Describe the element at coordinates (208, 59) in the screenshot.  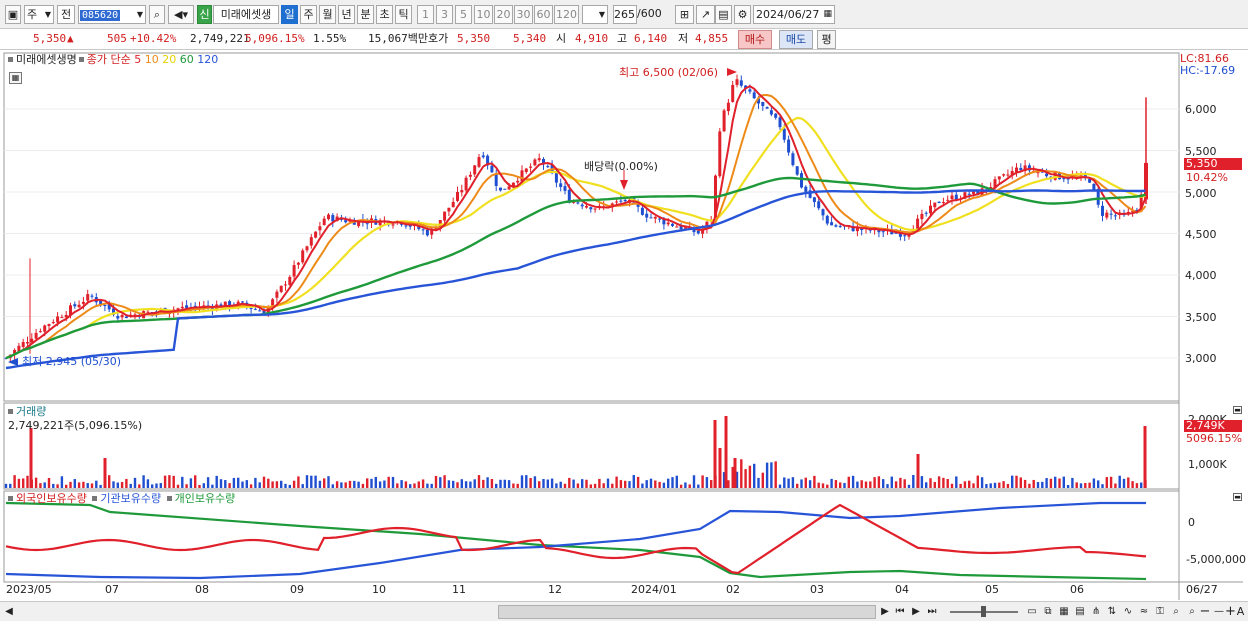
I see `ma120-label: 120` at that location.